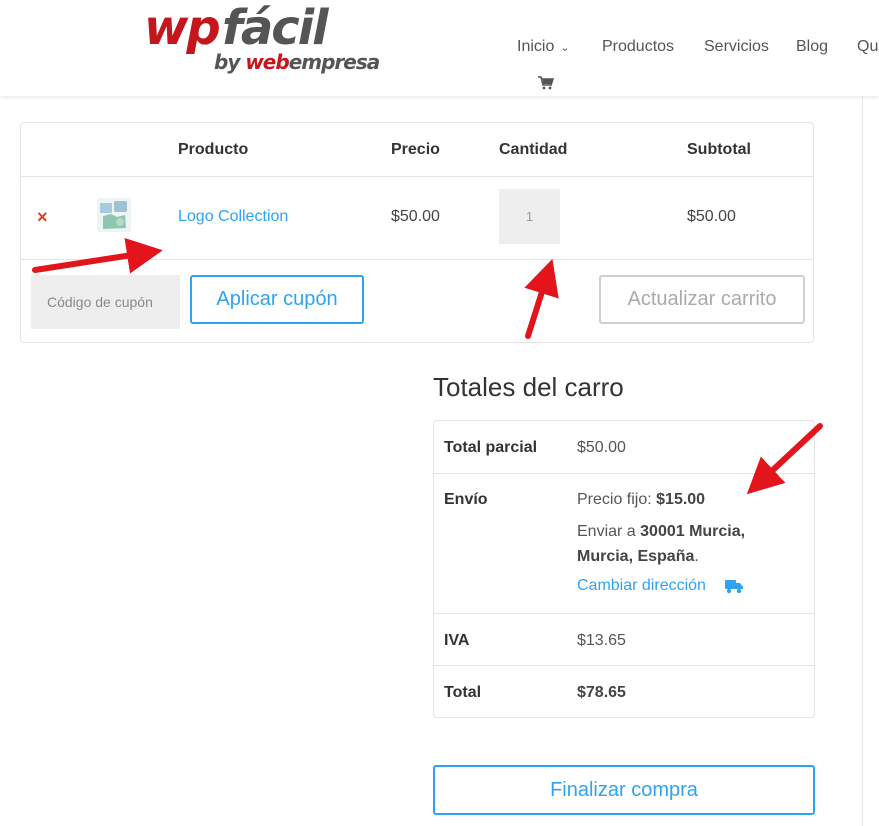 This screenshot has height=826, width=879. What do you see at coordinates (233, 217) in the screenshot?
I see `product-name-link: Logo Collection` at bounding box center [233, 217].